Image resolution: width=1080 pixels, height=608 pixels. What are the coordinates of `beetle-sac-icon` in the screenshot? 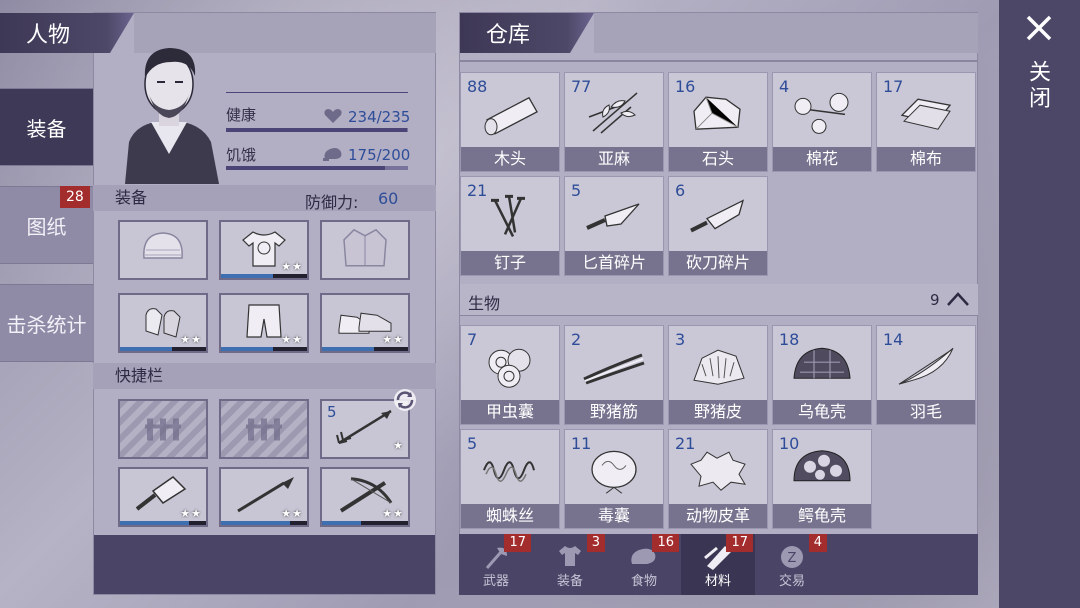 It's located at (509, 368).